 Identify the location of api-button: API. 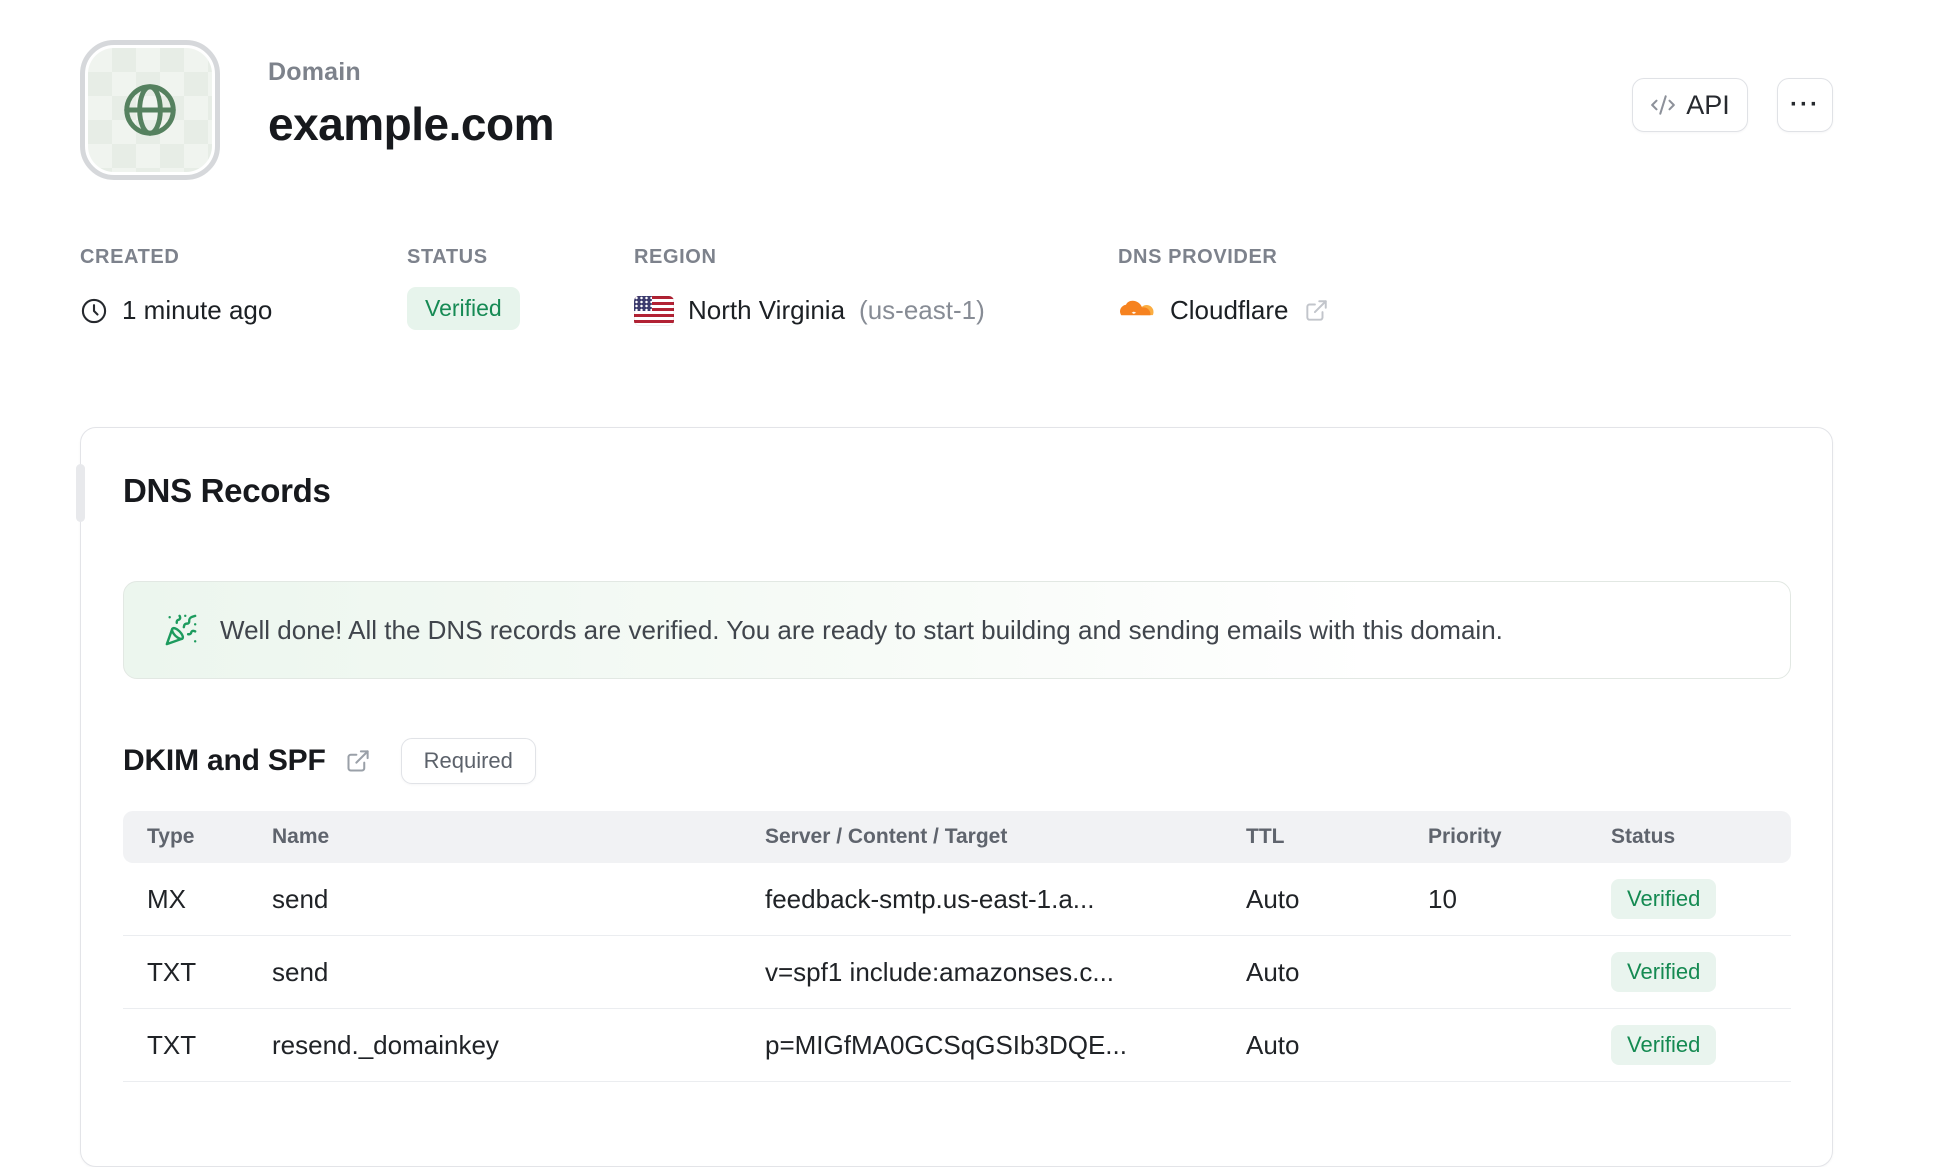
(1690, 105).